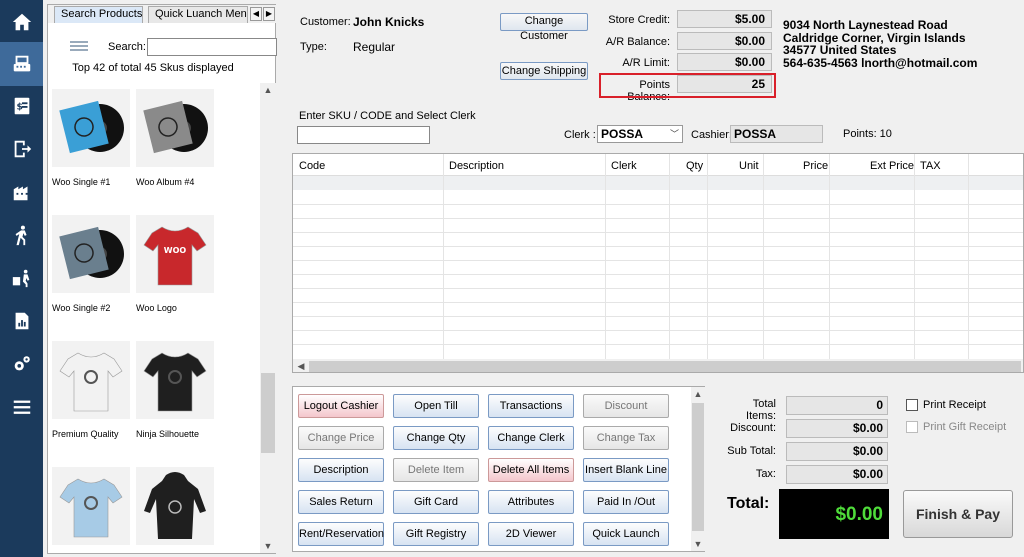 The height and width of the screenshot is (557, 1024). I want to click on tab-scroll-right-icon: ▶, so click(269, 14).